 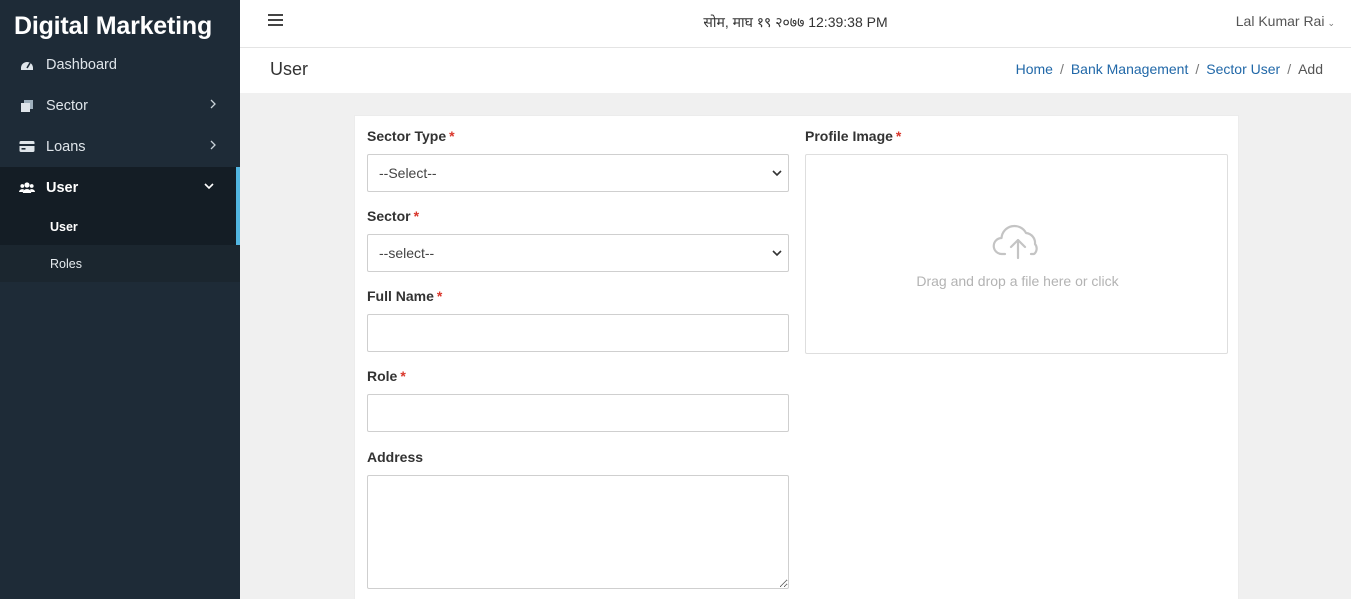 I want to click on breadcrumb-sector-user: Sector User, so click(x=1243, y=69).